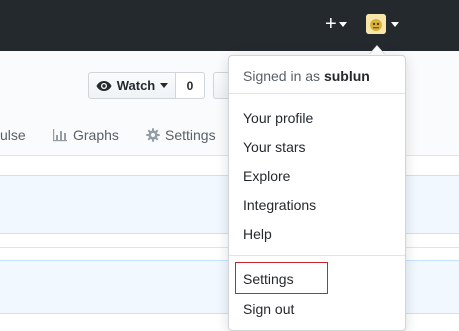 The height and width of the screenshot is (331, 459). I want to click on watch-label: Watch, so click(136, 85).